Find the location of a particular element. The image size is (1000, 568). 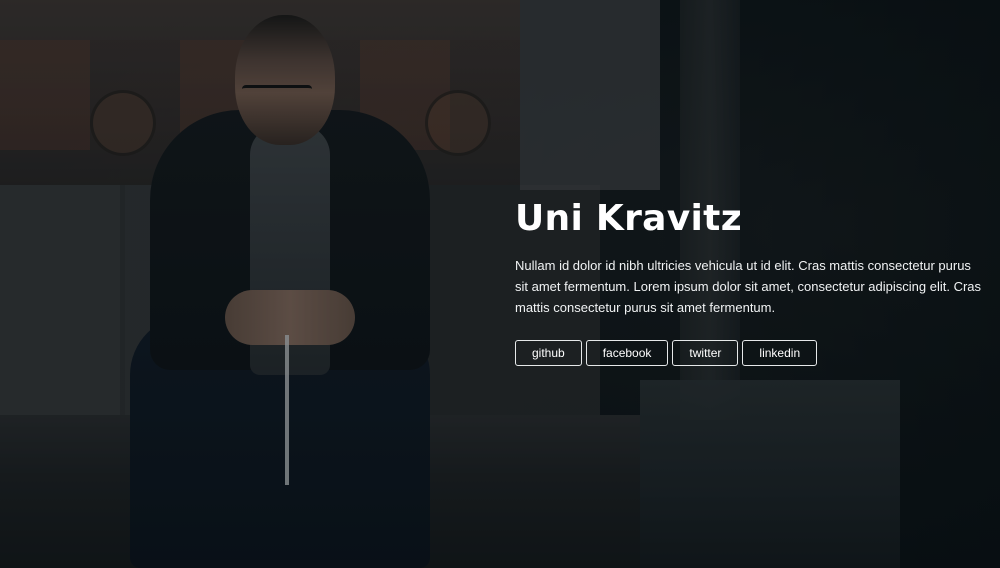

facebook-link-button: facebook is located at coordinates (627, 353).